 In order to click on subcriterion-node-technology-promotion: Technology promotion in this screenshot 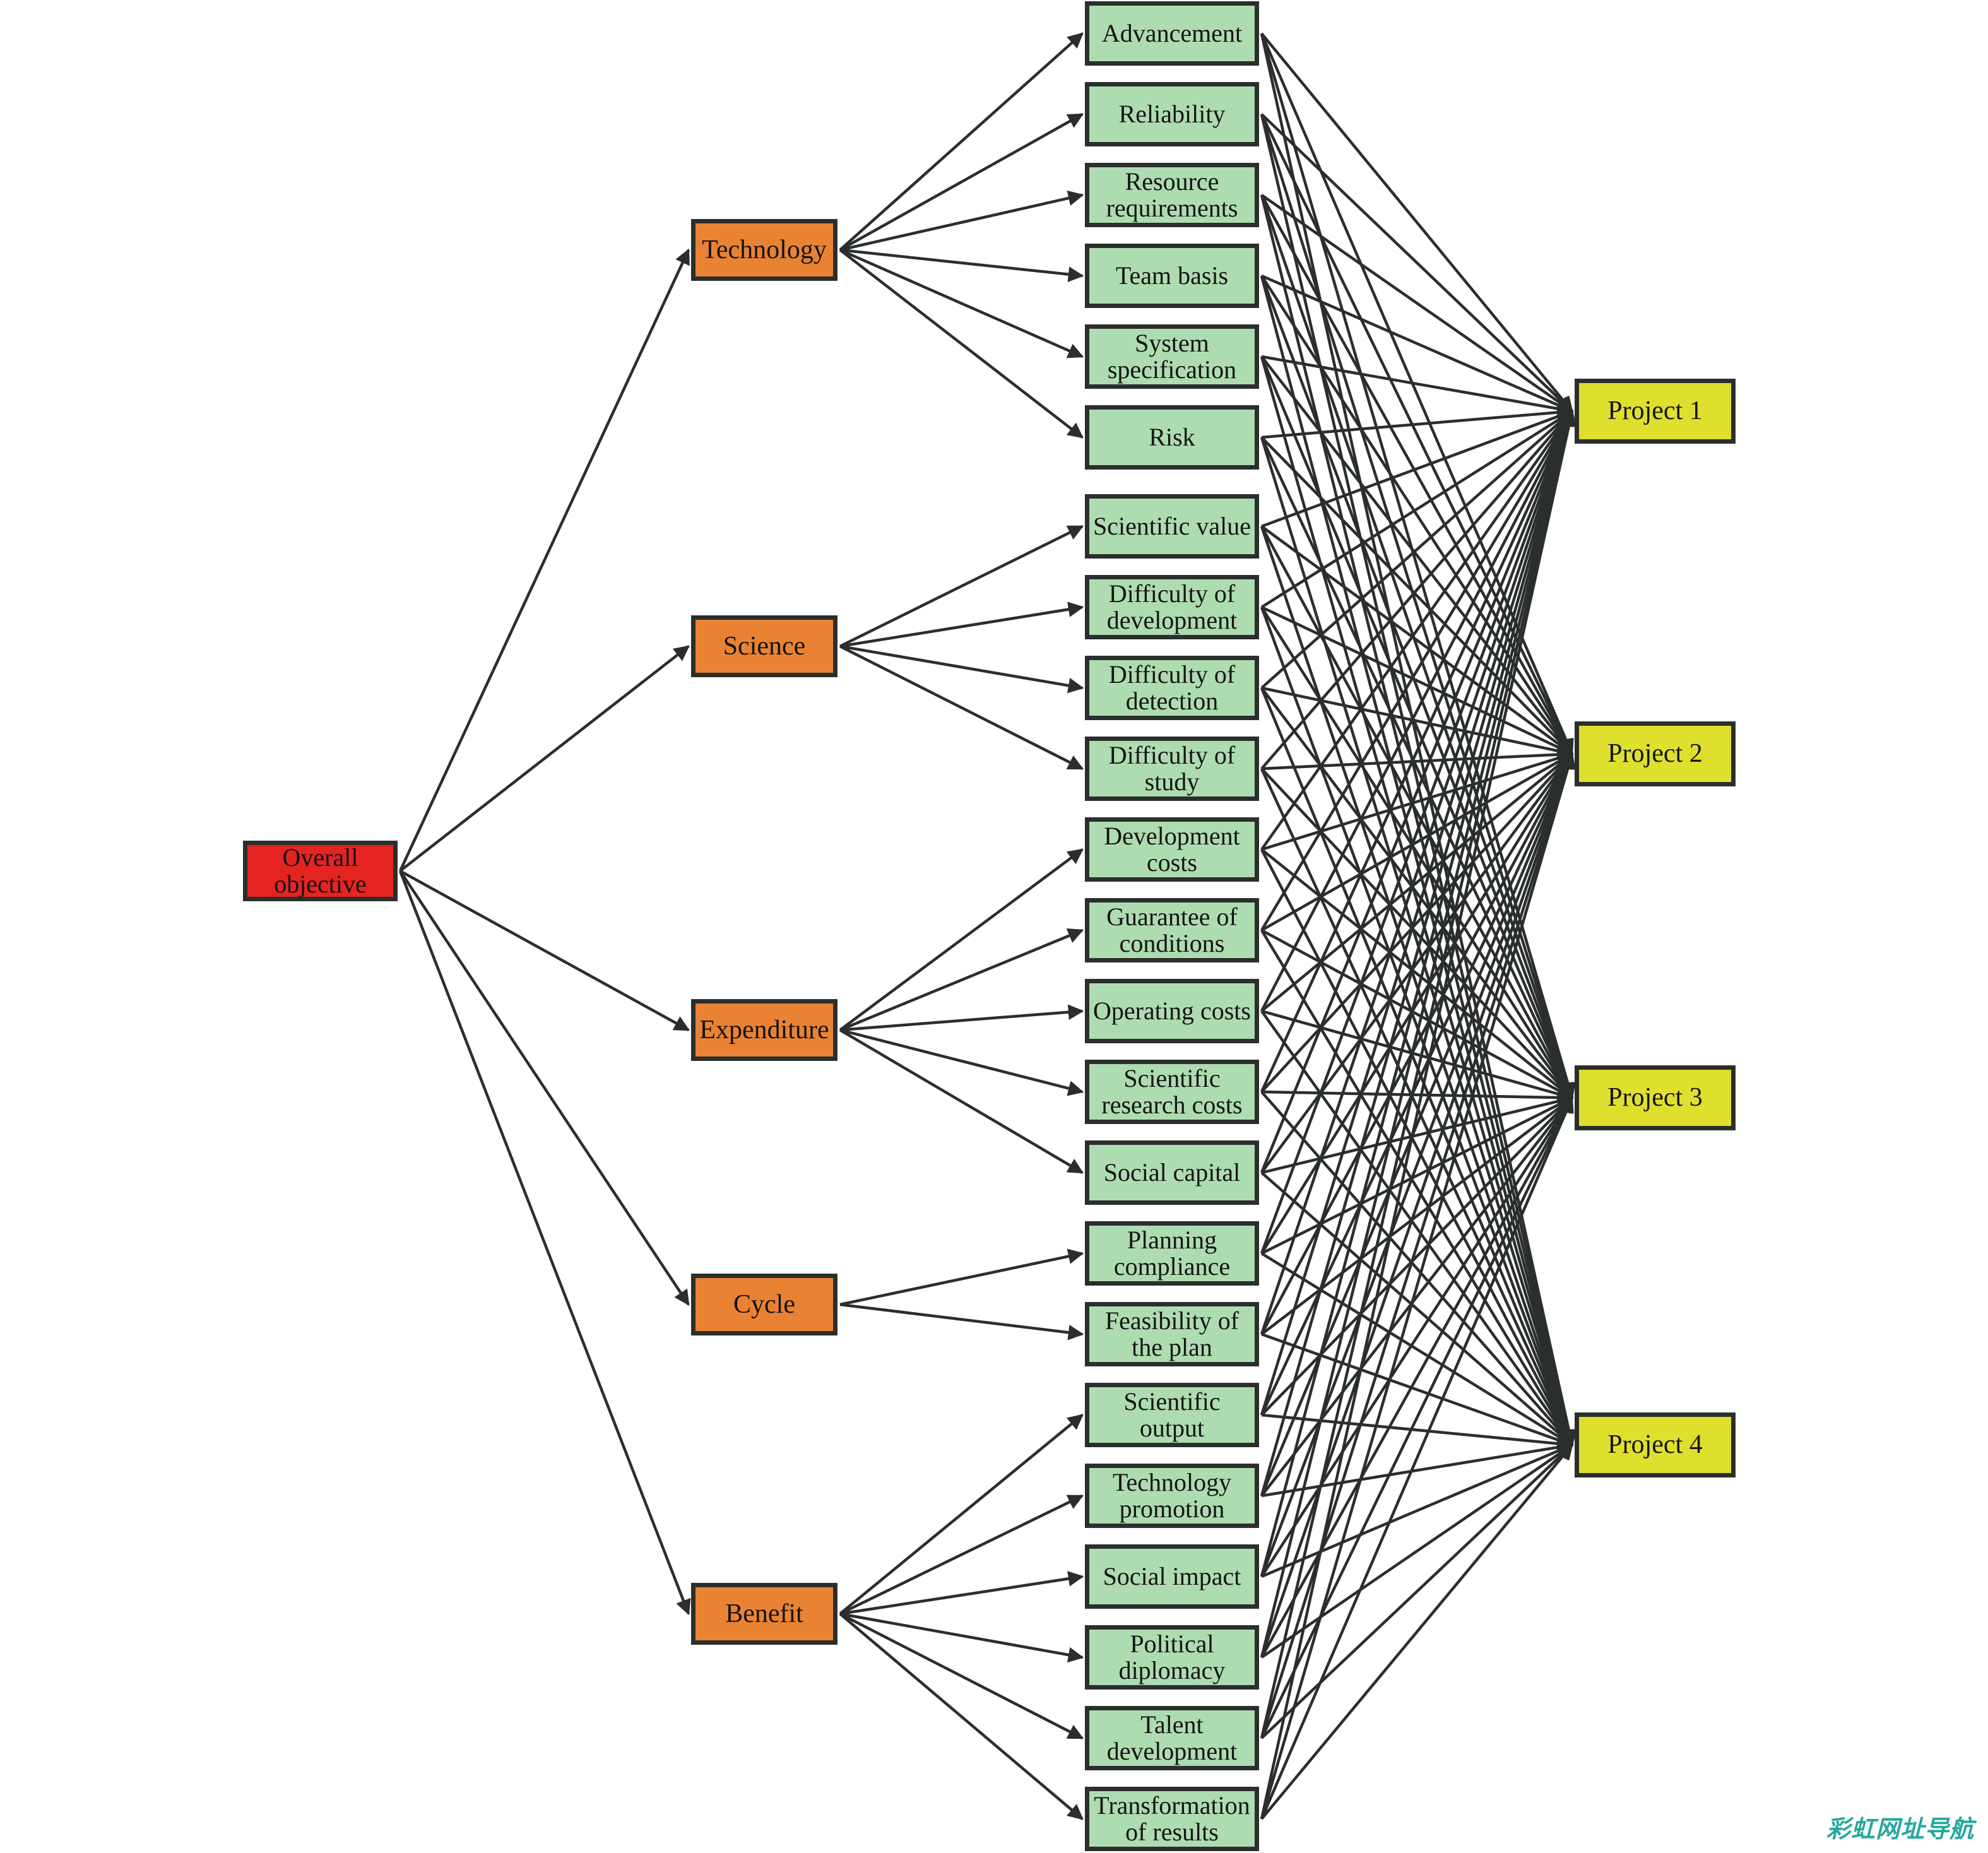, I will do `click(1172, 1496)`.